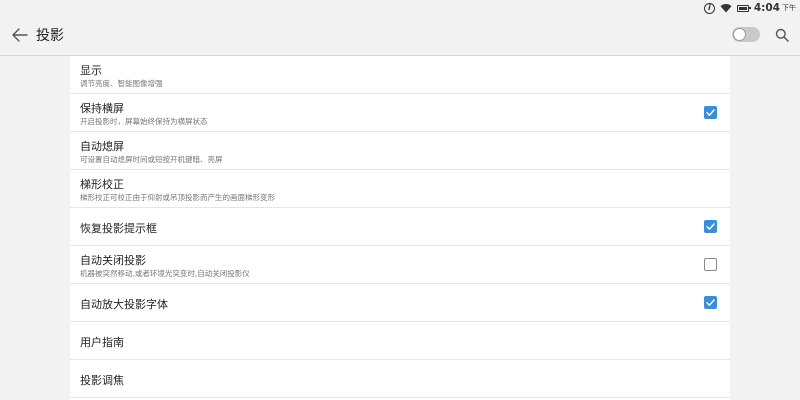 Image resolution: width=800 pixels, height=400 pixels. What do you see at coordinates (739, 34) in the screenshot?
I see `toggle-knob` at bounding box center [739, 34].